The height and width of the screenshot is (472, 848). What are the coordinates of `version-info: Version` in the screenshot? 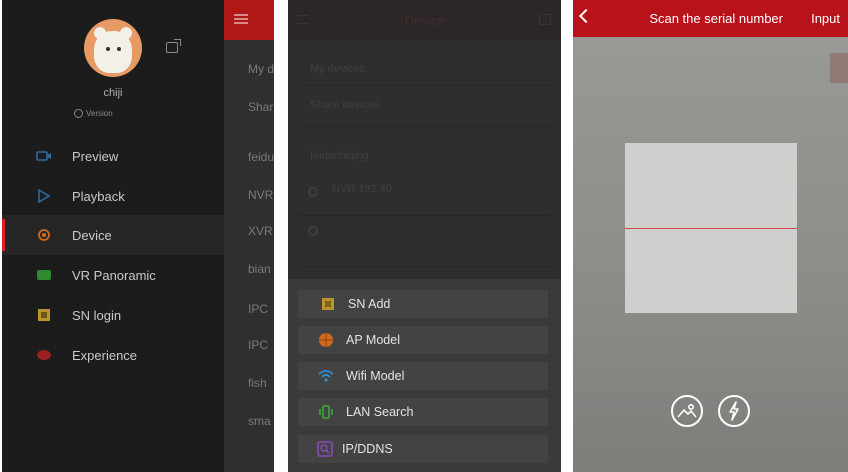 It's located at (93, 113).